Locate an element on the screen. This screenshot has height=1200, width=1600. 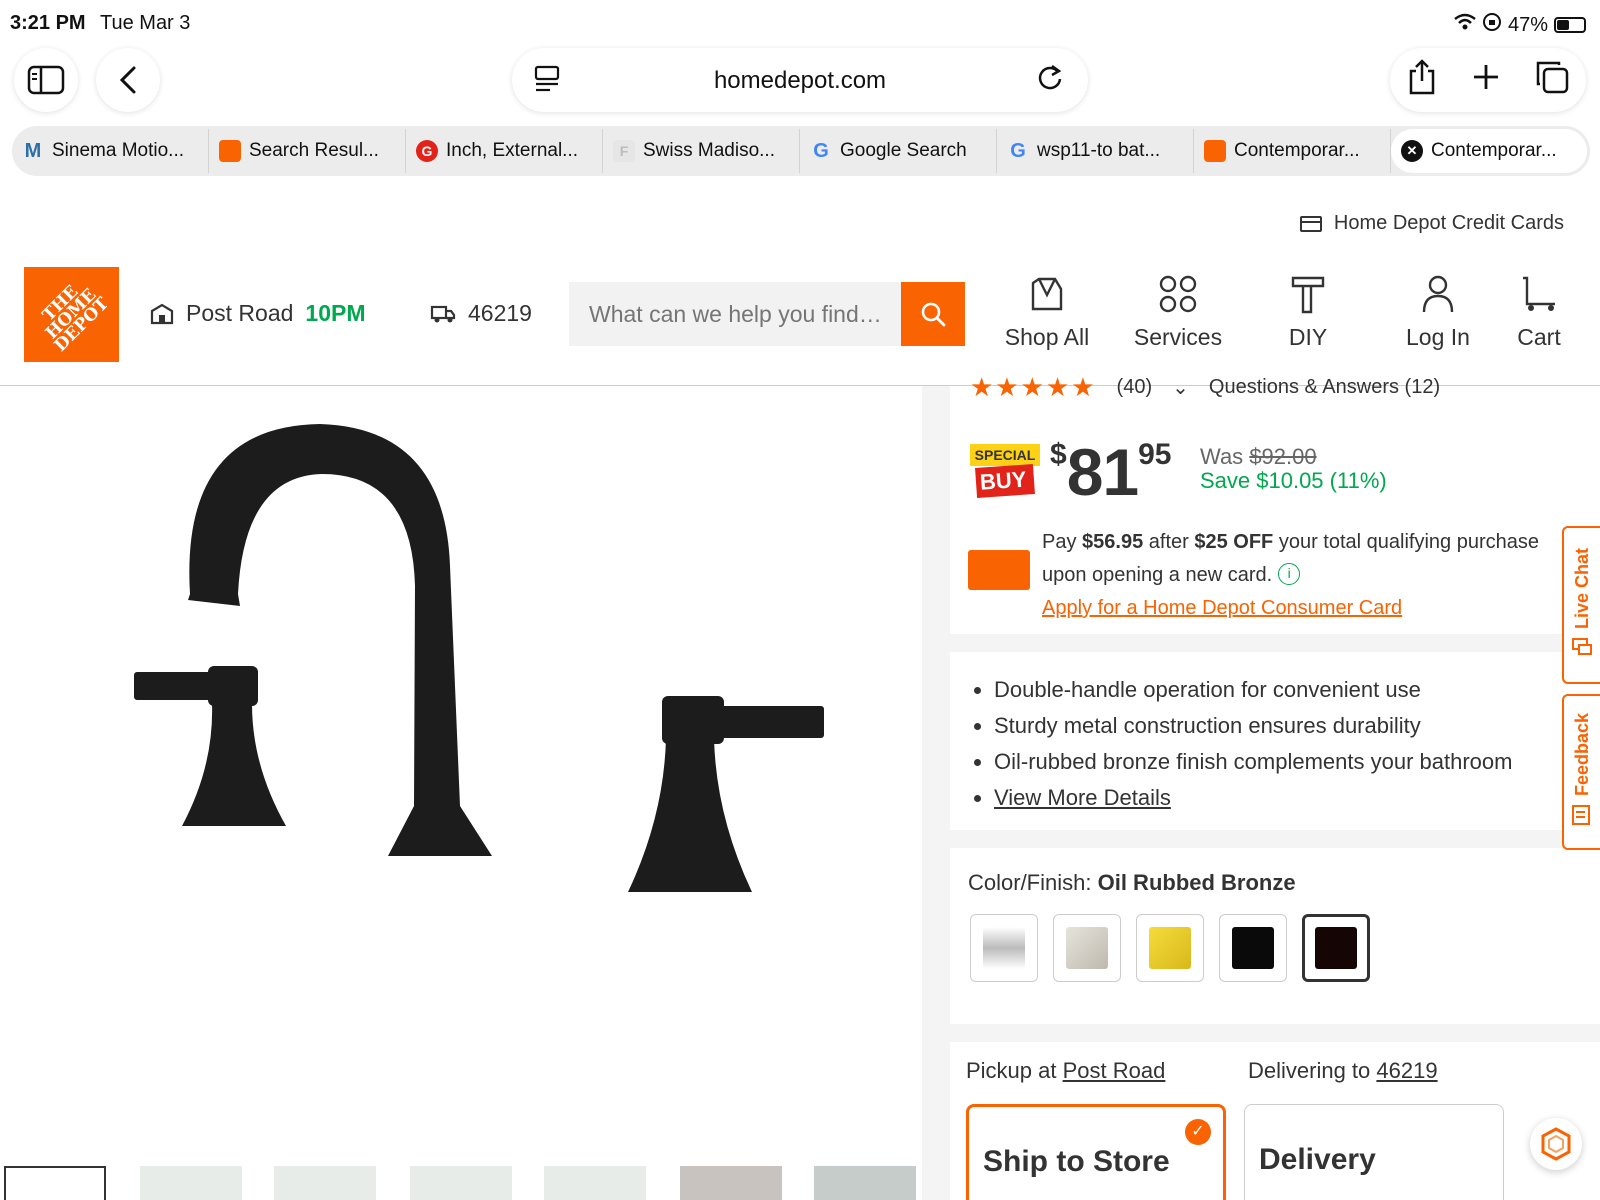
home-depot-logo: THE HOME DEPOT is located at coordinates (71, 314).